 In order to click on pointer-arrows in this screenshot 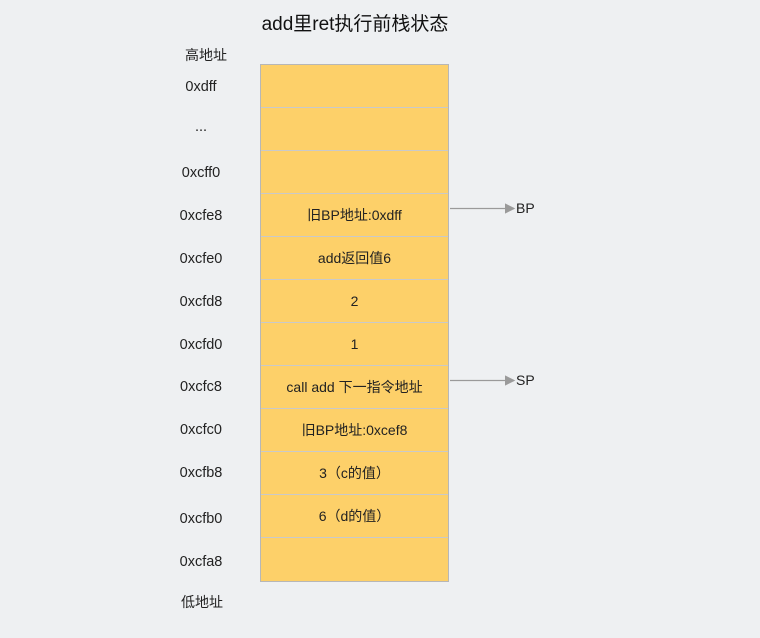, I will do `click(483, 294)`.